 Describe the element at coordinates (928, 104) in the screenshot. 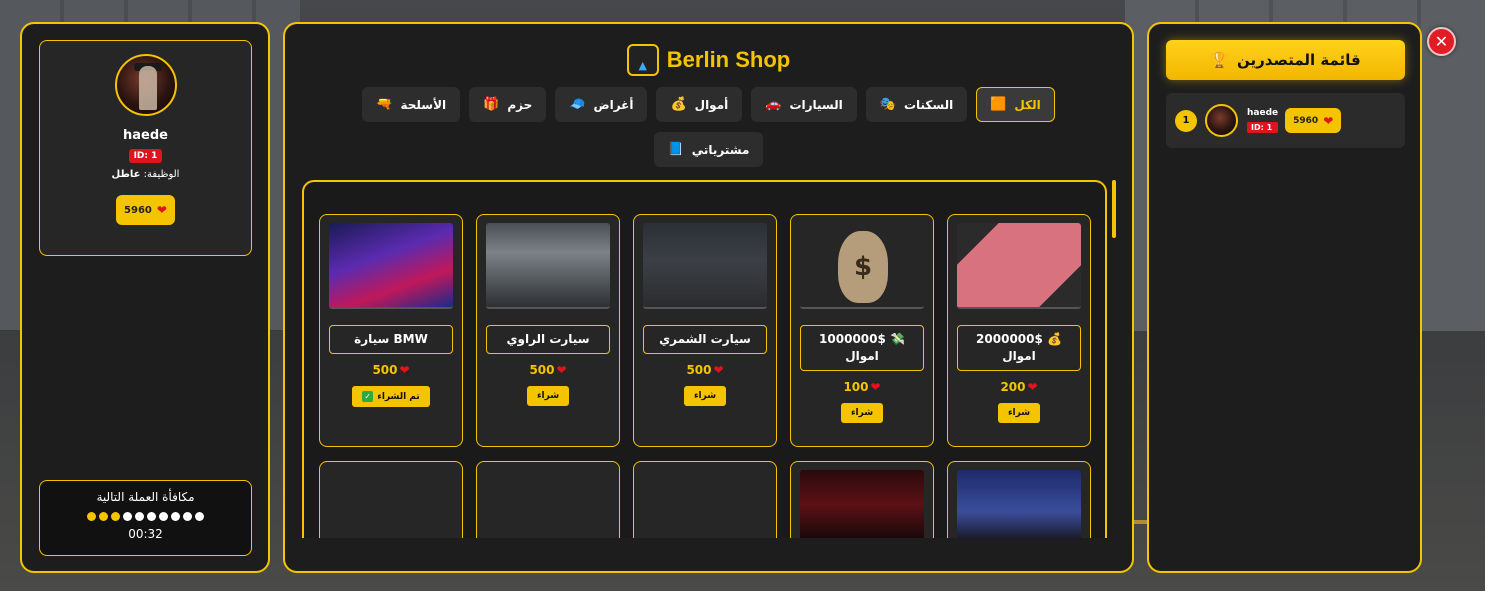

I see `tab-label: السكنات` at that location.